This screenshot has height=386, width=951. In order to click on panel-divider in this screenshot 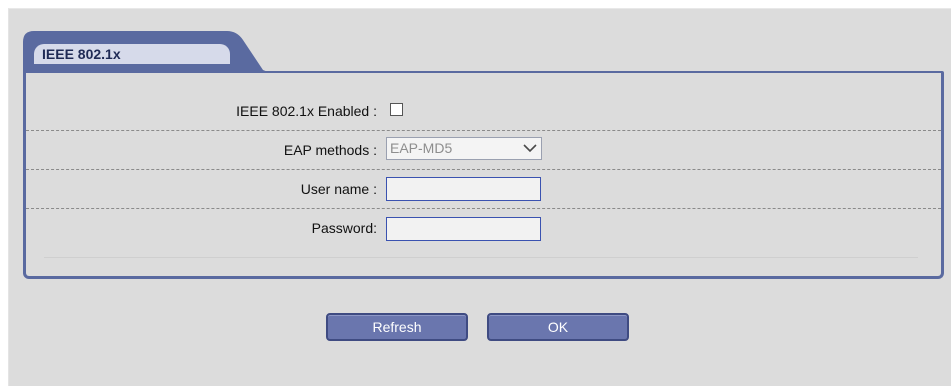, I will do `click(481, 257)`.